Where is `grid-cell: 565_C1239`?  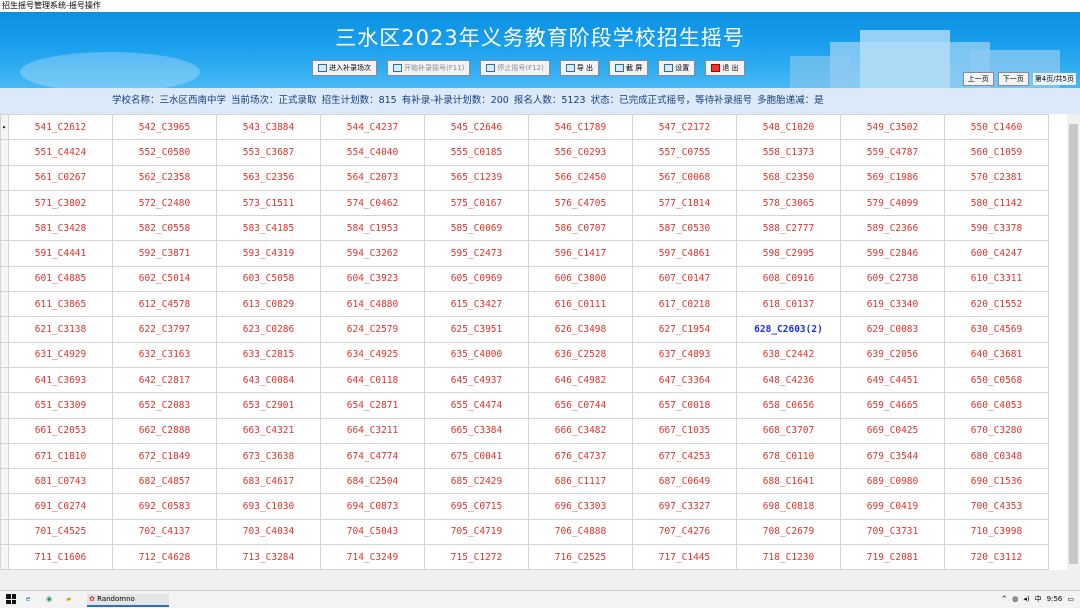
grid-cell: 565_C1239 is located at coordinates (476, 177).